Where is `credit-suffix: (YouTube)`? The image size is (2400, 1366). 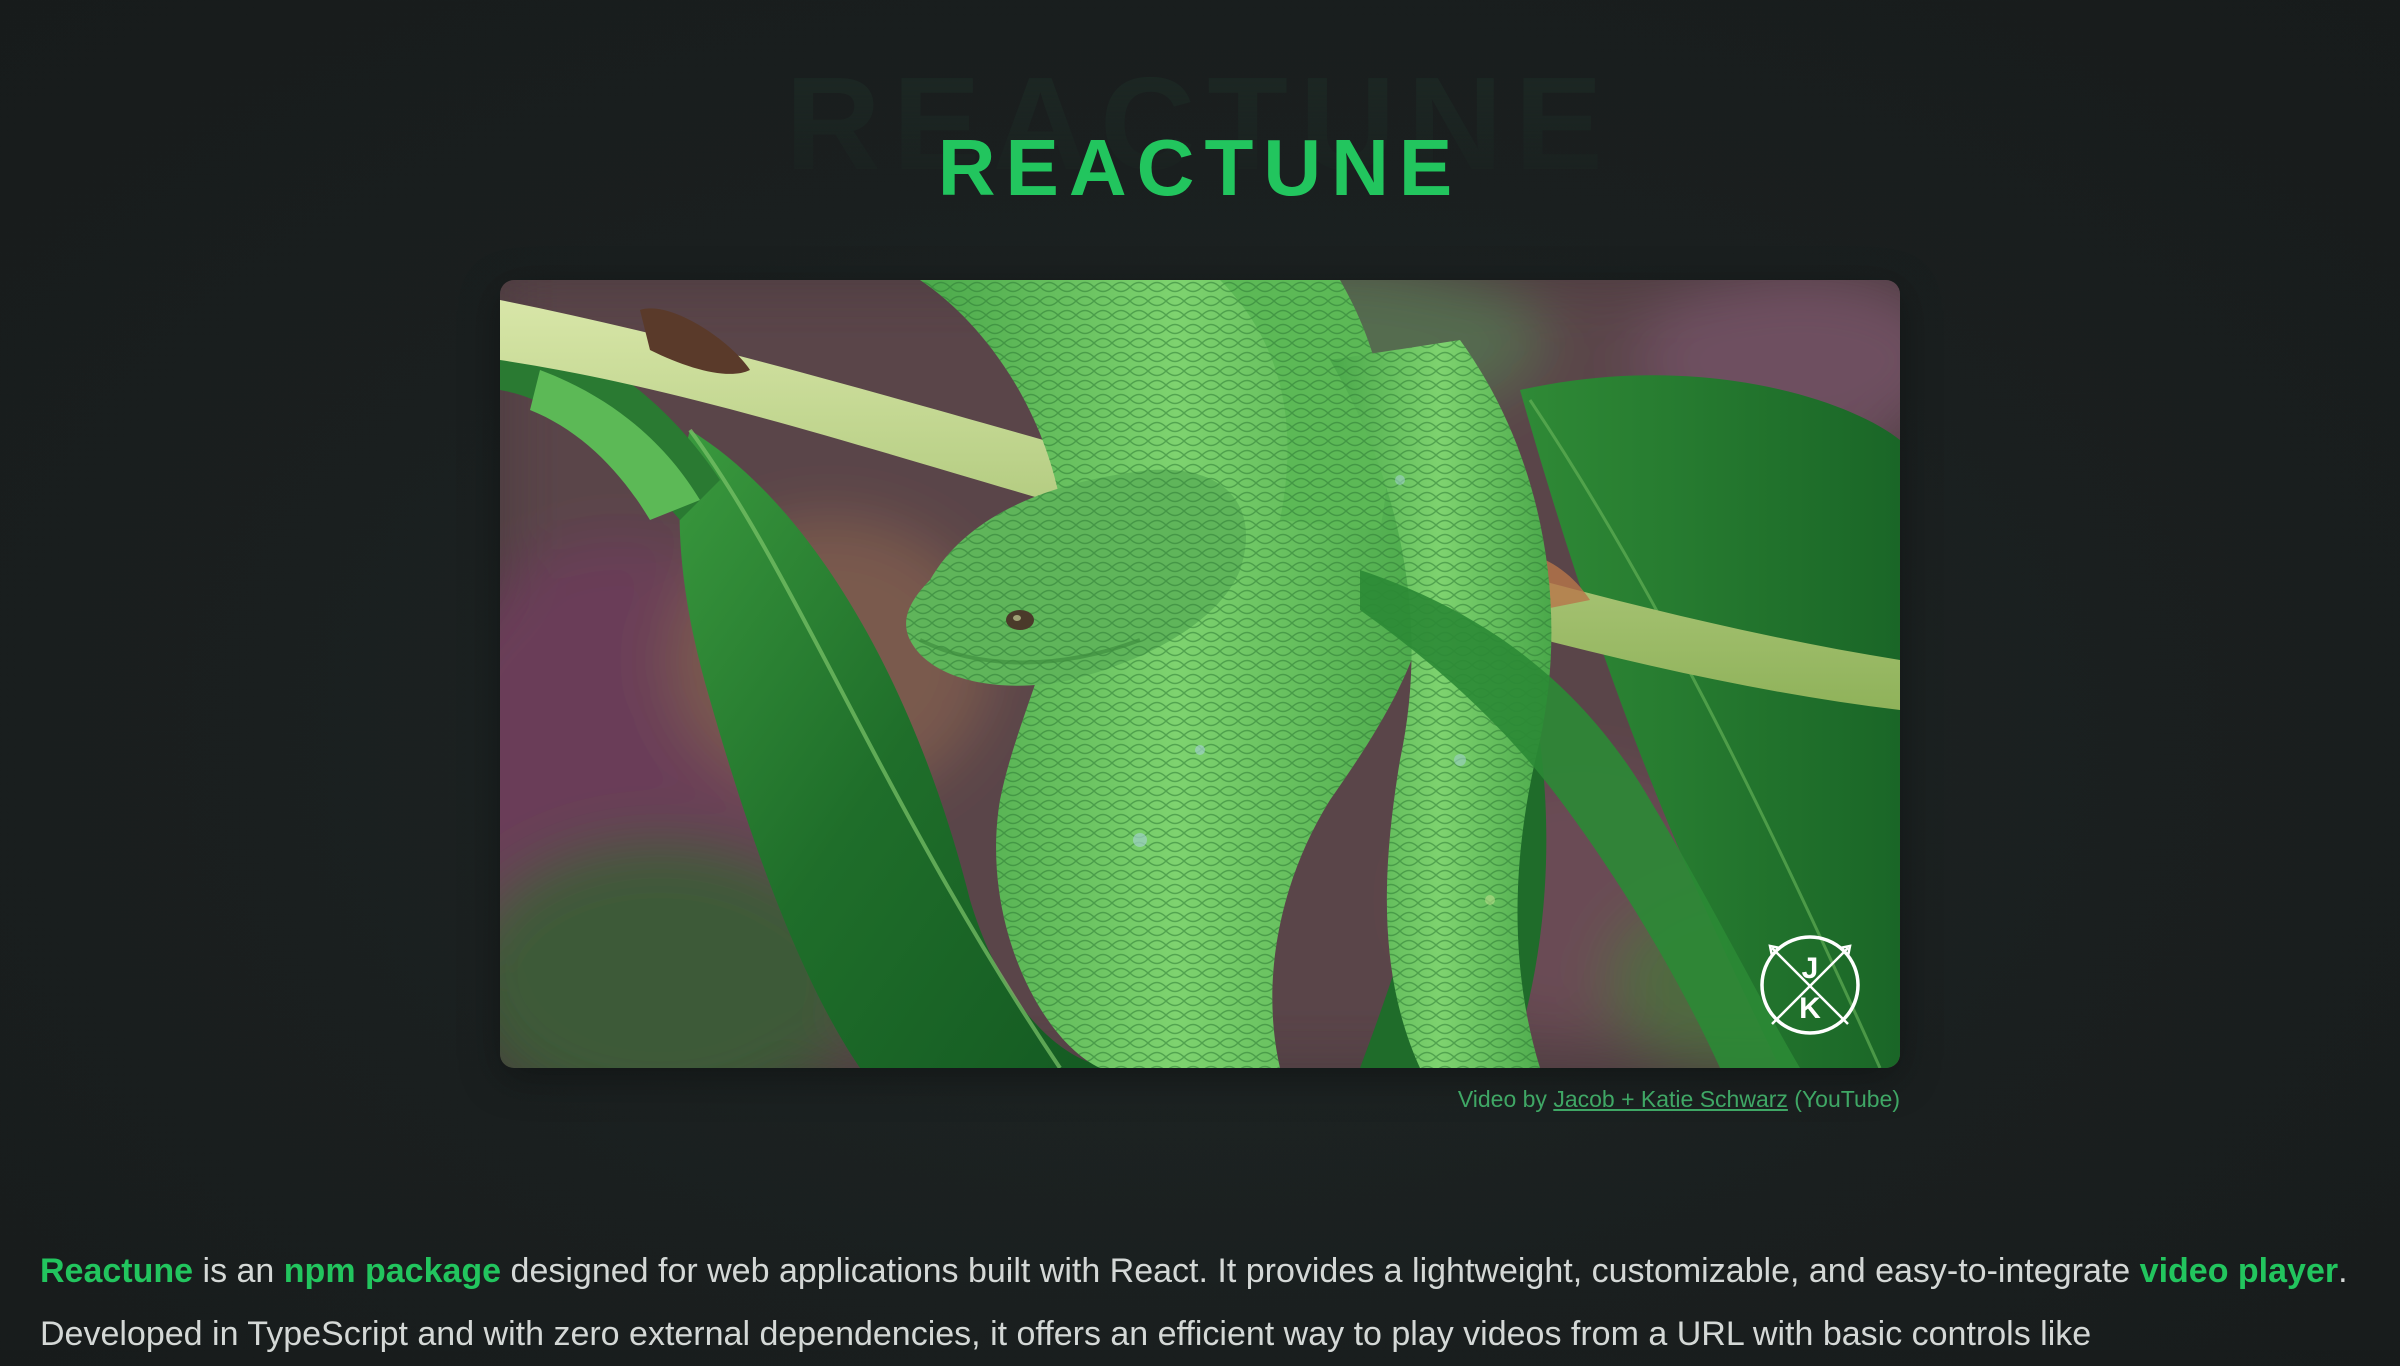 credit-suffix: (YouTube) is located at coordinates (1843, 1099).